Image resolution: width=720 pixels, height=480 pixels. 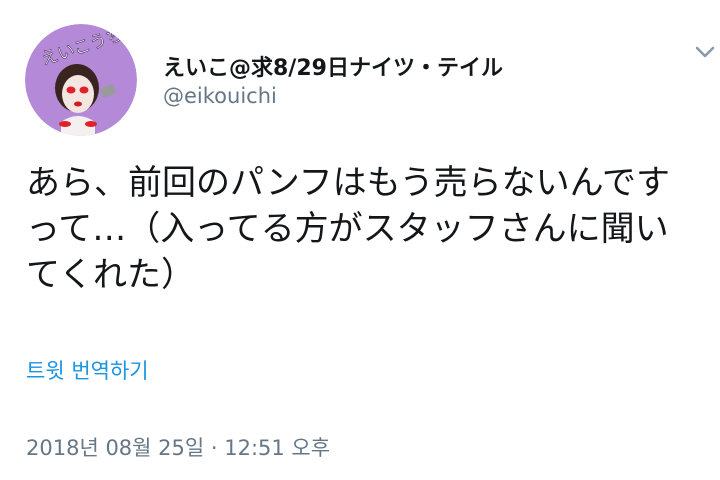 I want to click on translate-tweet-link: 트윗 번역하기, so click(x=87, y=370).